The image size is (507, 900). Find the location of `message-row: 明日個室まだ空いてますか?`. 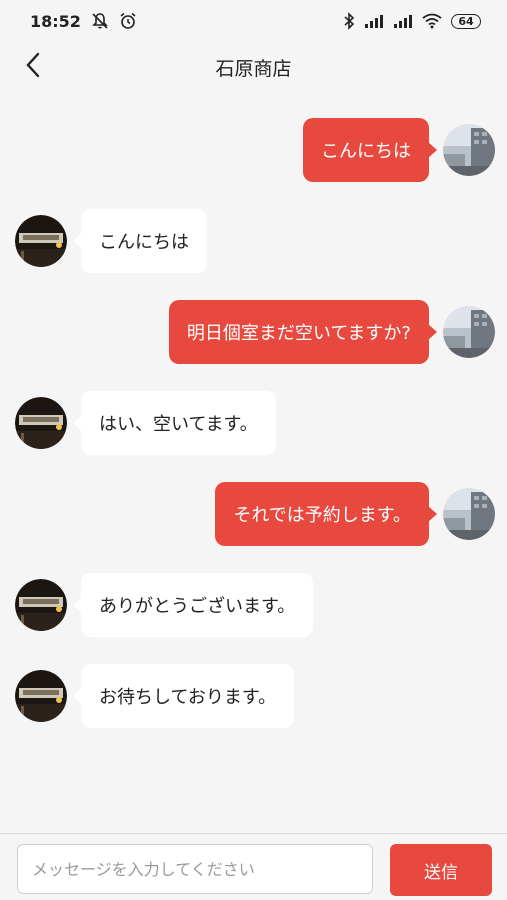

message-row: 明日個室まだ空いてますか? is located at coordinates (331, 332).